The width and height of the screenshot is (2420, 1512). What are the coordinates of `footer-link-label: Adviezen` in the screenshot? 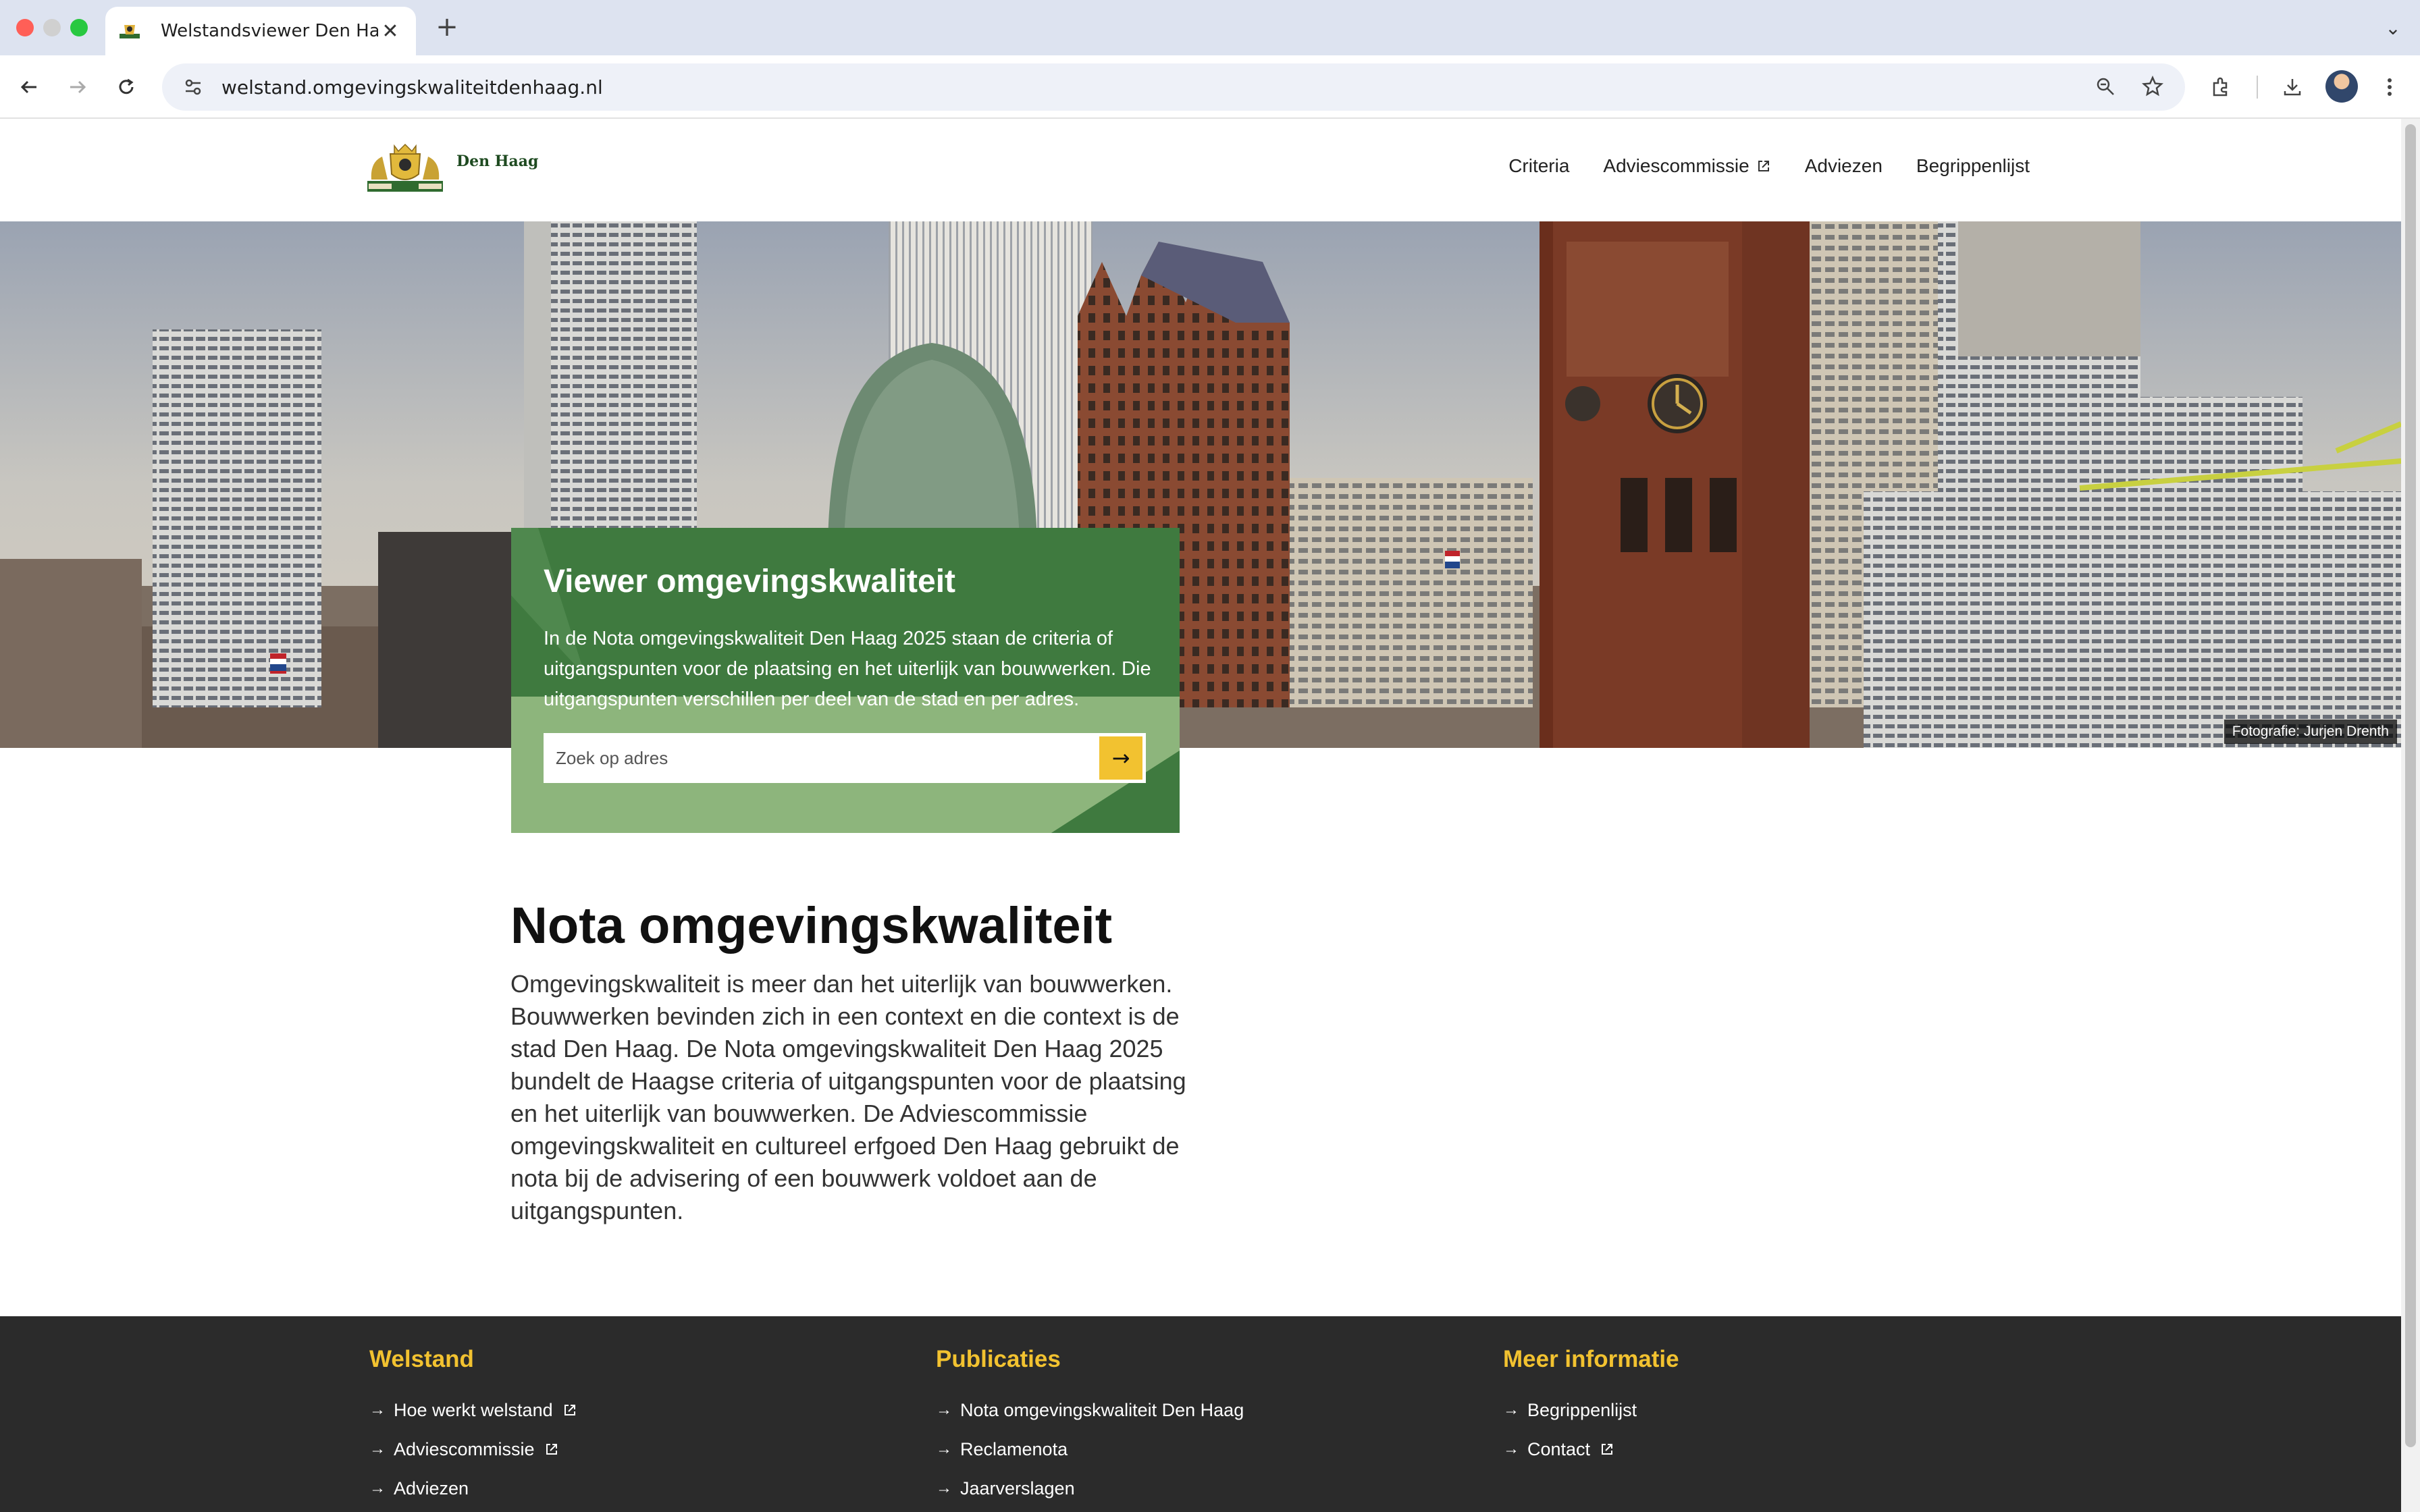 It's located at (431, 1488).